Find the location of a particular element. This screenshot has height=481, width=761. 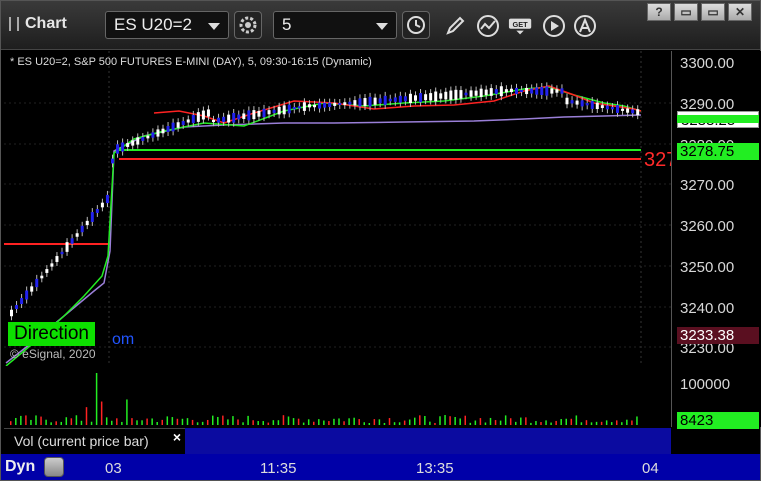

play-button is located at coordinates (554, 26).